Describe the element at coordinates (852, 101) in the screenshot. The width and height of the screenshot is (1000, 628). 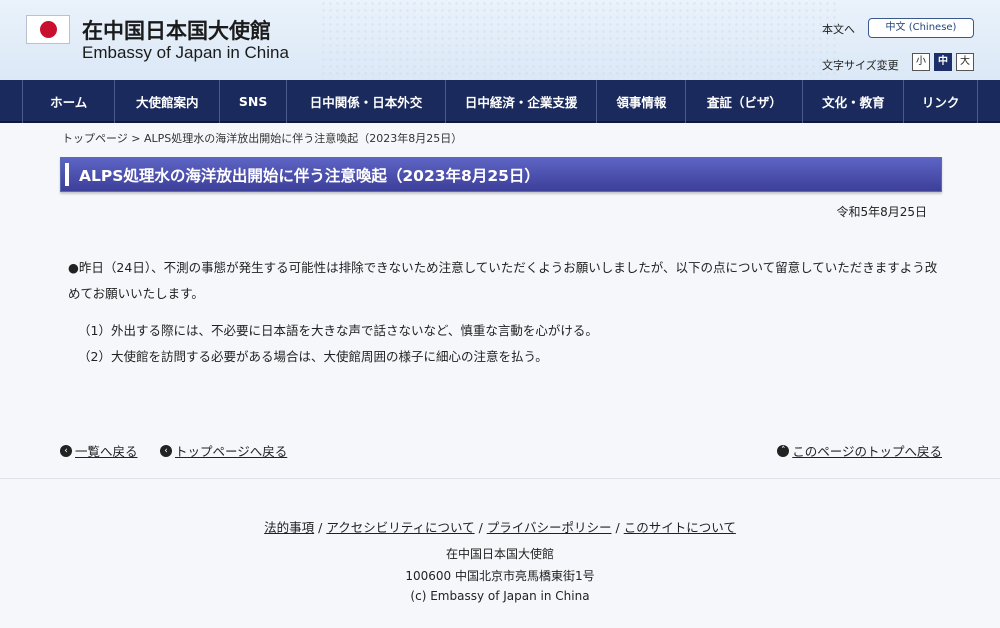
I see `nav-culture-education: 文化・教育` at that location.